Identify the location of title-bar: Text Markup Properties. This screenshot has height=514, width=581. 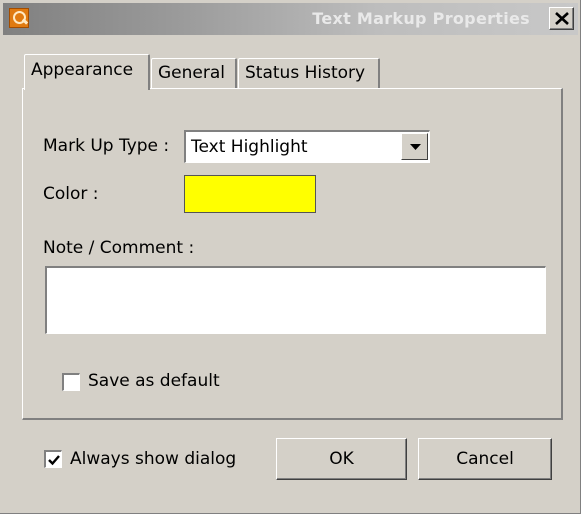
(290, 19).